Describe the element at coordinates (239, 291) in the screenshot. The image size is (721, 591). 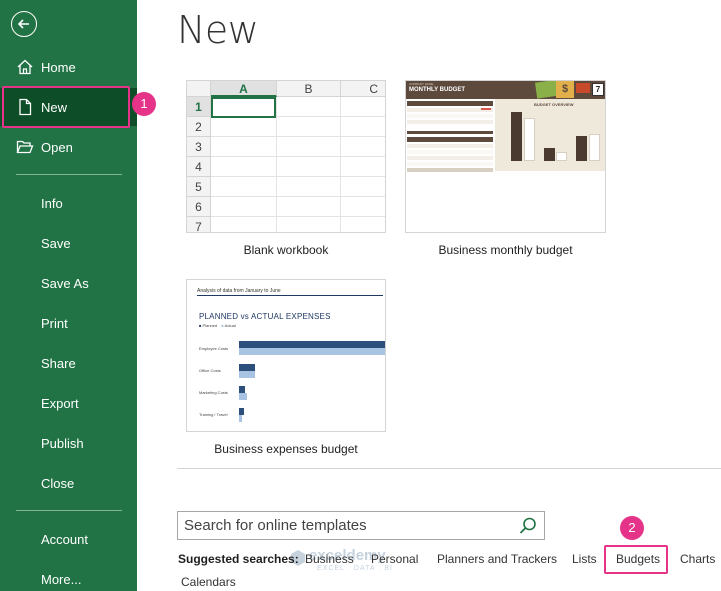
I see `expenses-subtitle: Analysis of data from January to June` at that location.